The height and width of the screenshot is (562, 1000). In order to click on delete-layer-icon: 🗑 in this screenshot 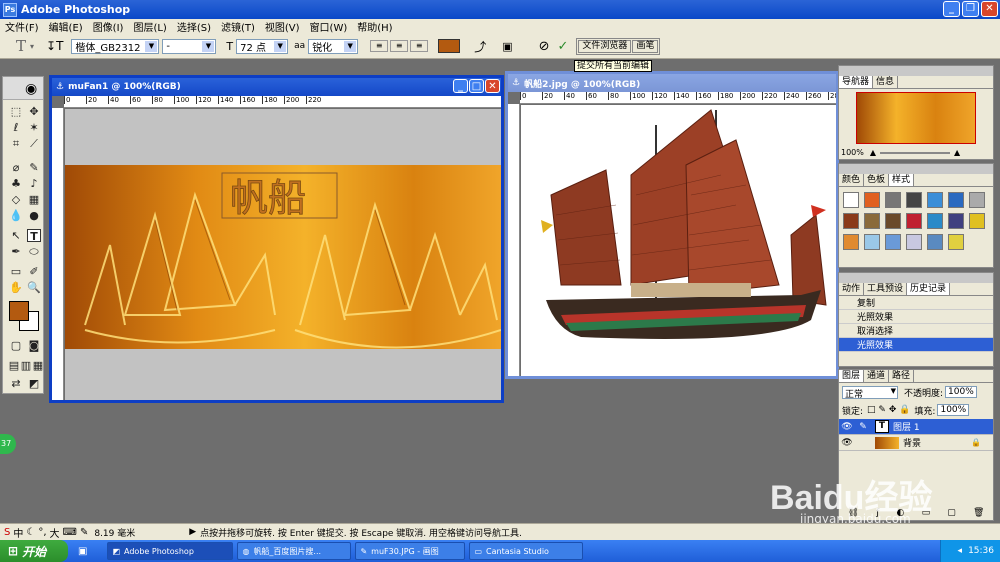, I will do `click(978, 513)`.